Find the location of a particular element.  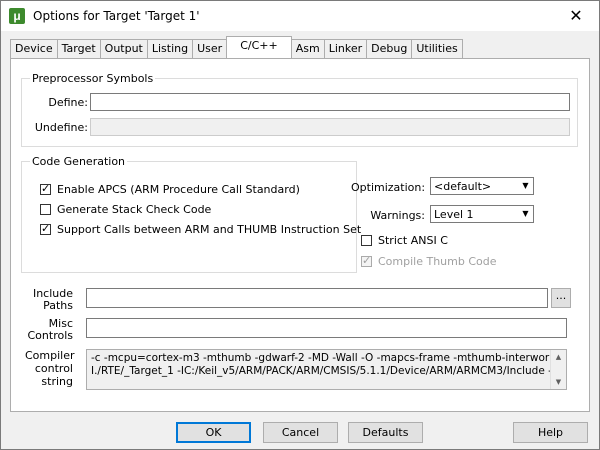

compiler-label-line2: control is located at coordinates (53, 368).